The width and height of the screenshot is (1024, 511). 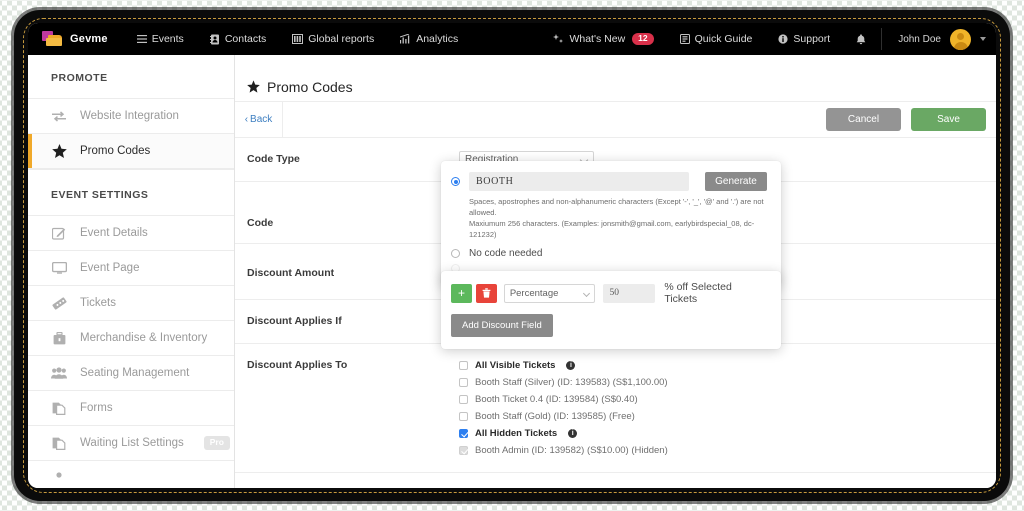 I want to click on sidebar-item-label: Event Page, so click(x=110, y=268).